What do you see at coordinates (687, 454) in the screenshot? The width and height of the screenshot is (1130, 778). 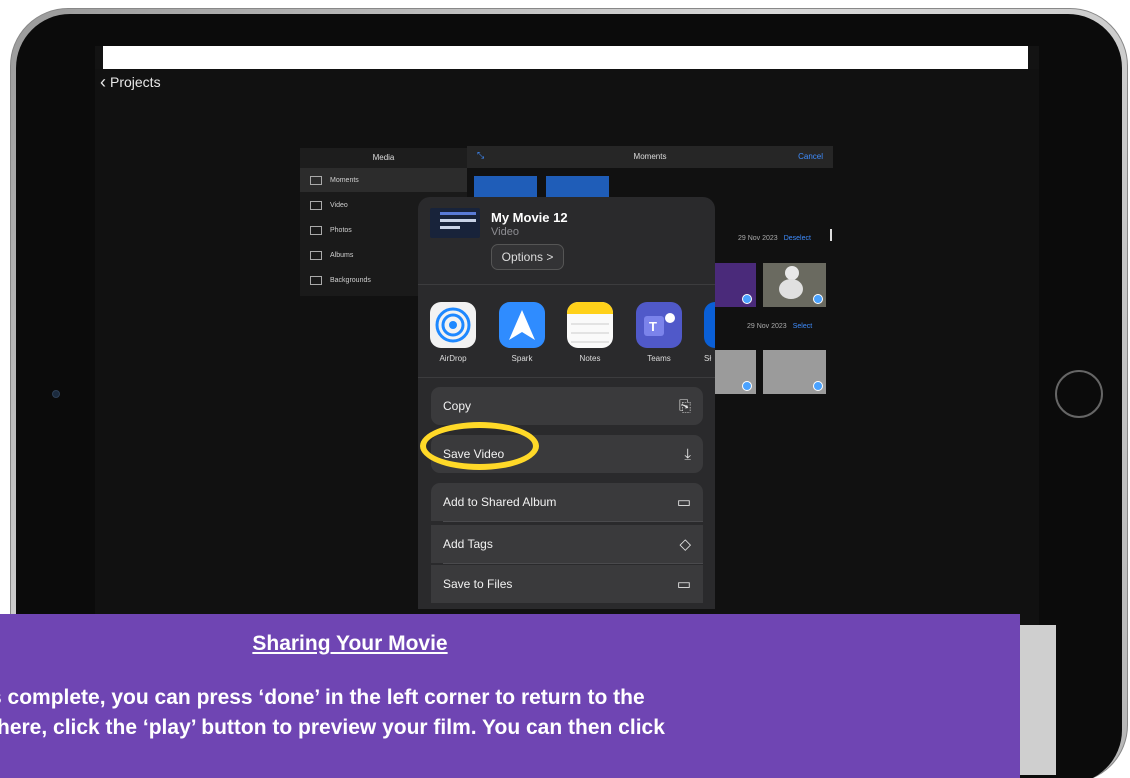 I see `save-icon: ⤓` at bounding box center [687, 454].